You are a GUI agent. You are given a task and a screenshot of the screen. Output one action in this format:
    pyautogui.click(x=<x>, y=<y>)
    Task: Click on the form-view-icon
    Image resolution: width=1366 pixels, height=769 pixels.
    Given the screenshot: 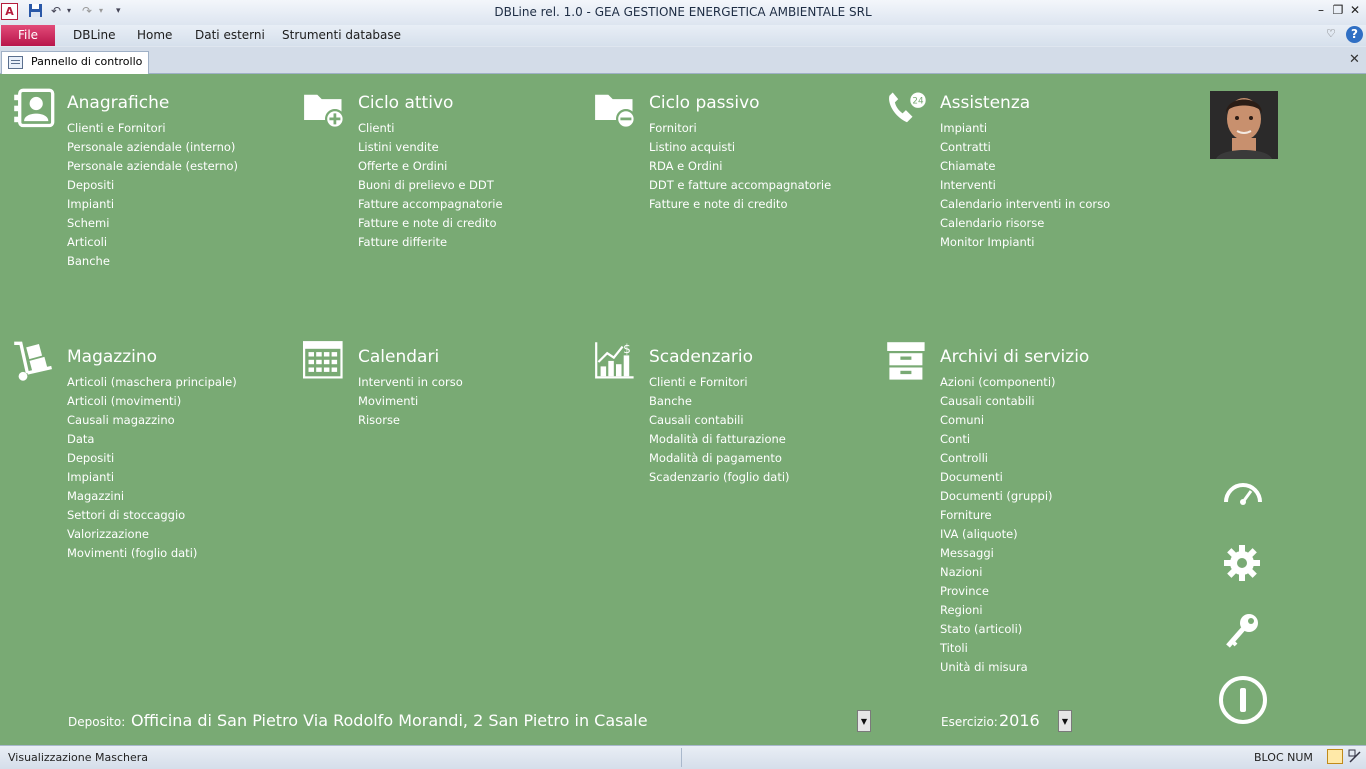 What is the action you would take?
    pyautogui.click(x=1335, y=756)
    